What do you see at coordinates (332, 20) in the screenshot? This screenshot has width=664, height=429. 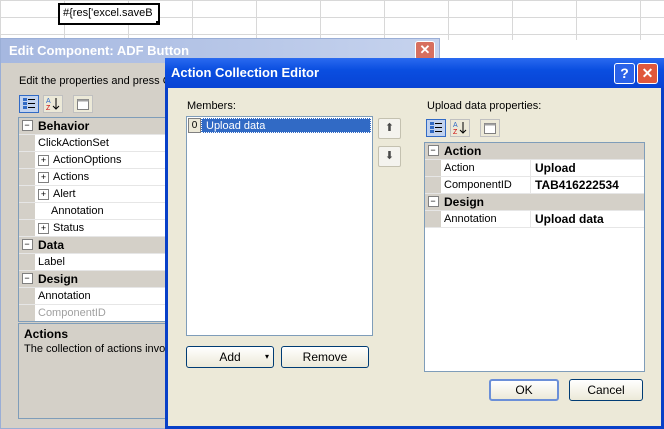 I see `spreadsheet-grid: #{res['excel.saveB` at bounding box center [332, 20].